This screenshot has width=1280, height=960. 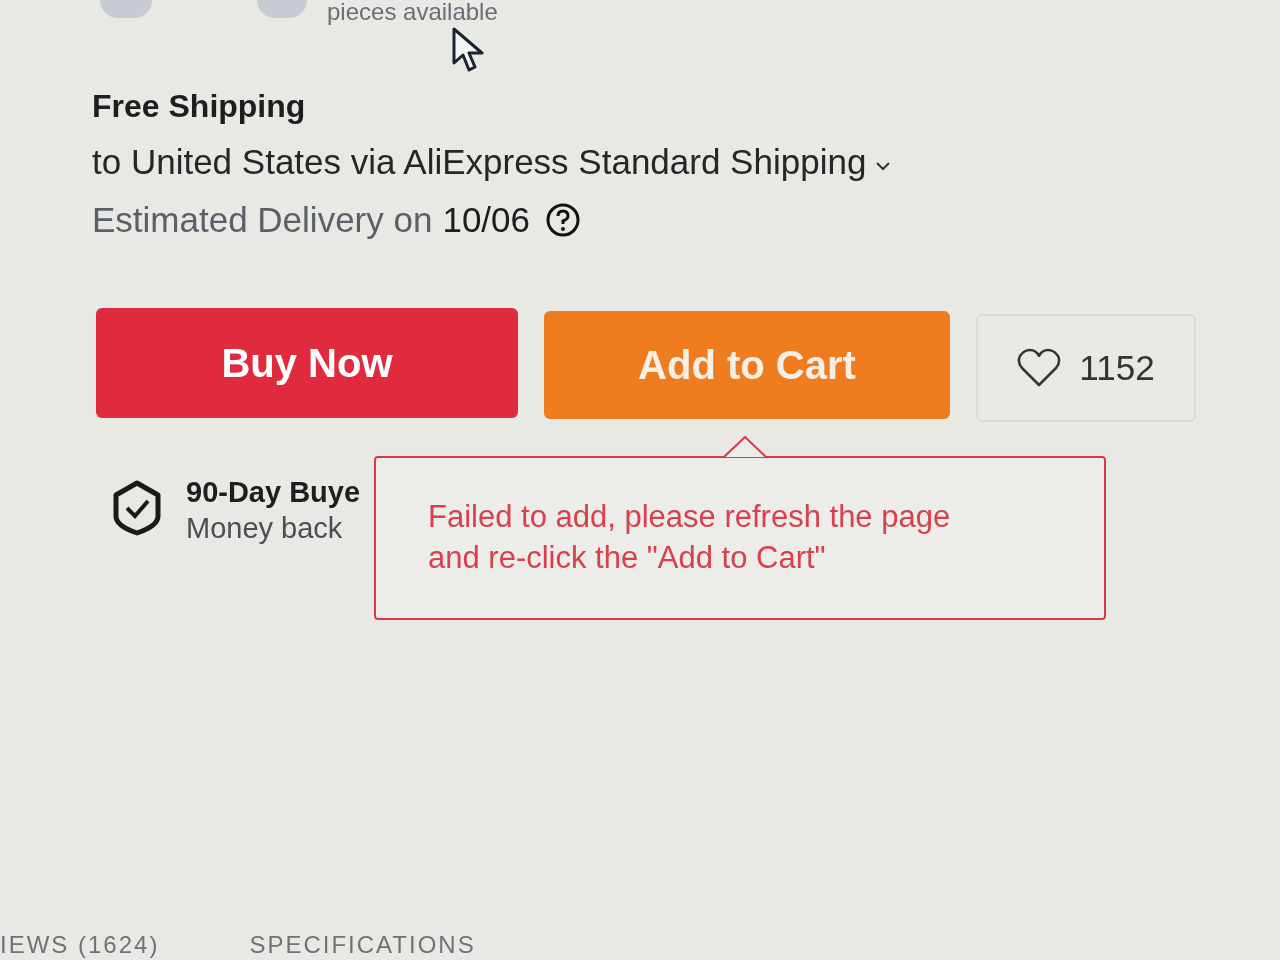 I want to click on delivery-date: 10/06, so click(x=486, y=220).